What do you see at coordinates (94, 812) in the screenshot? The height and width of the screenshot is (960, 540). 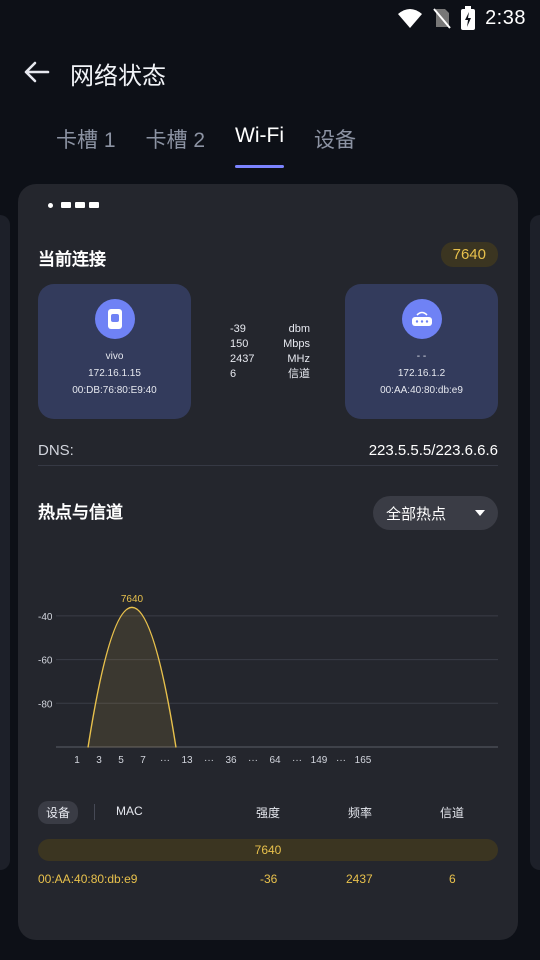 I see `header-divider` at bounding box center [94, 812].